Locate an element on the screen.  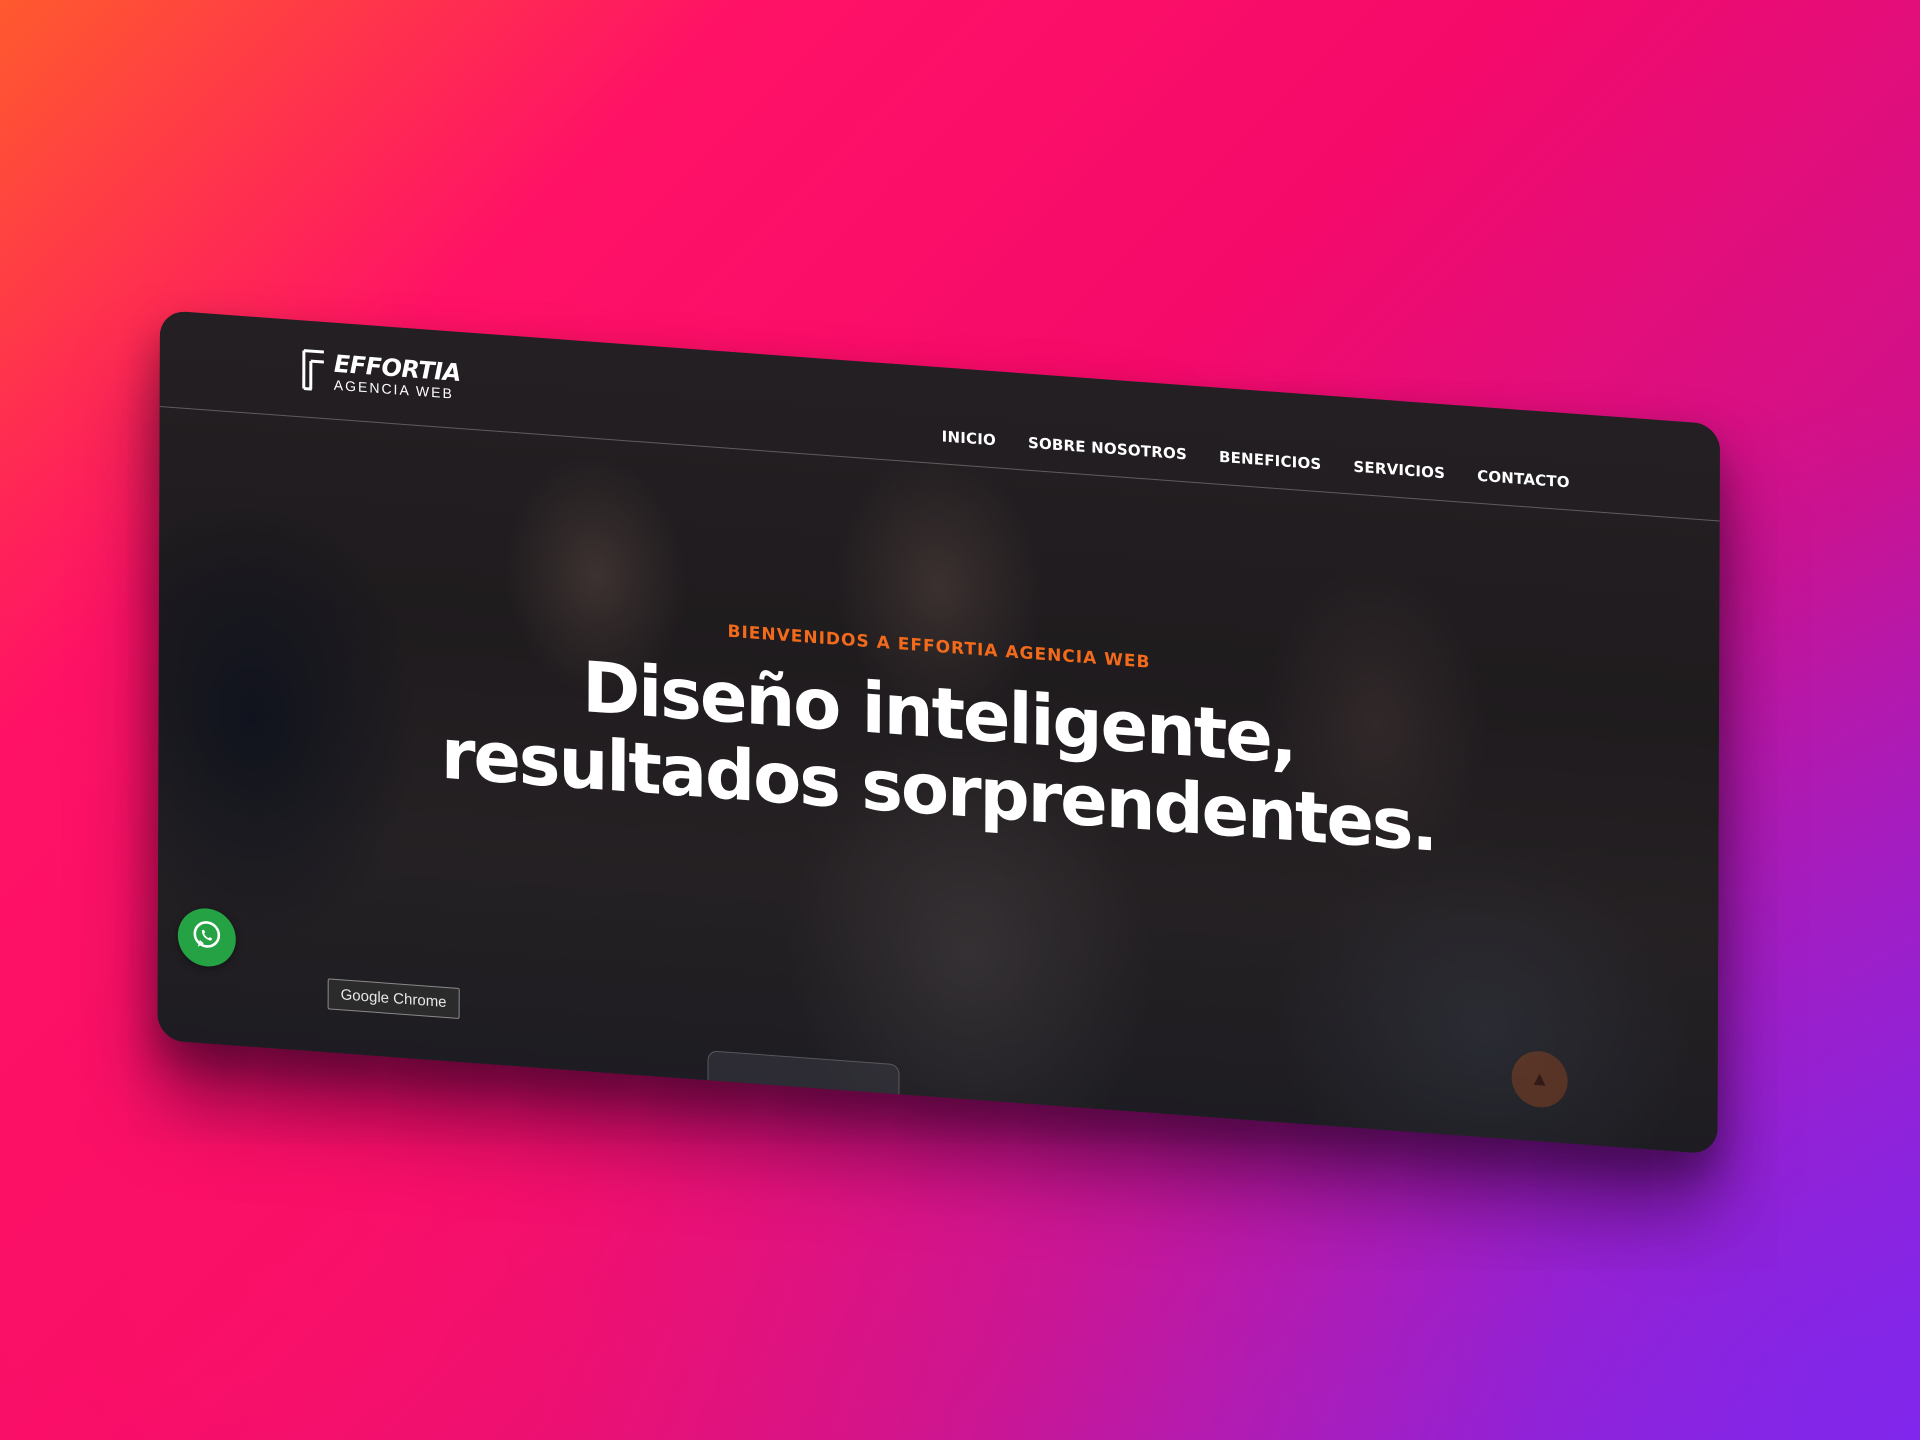
nav-item-contacto: CONTACTO is located at coordinates (1523, 479).